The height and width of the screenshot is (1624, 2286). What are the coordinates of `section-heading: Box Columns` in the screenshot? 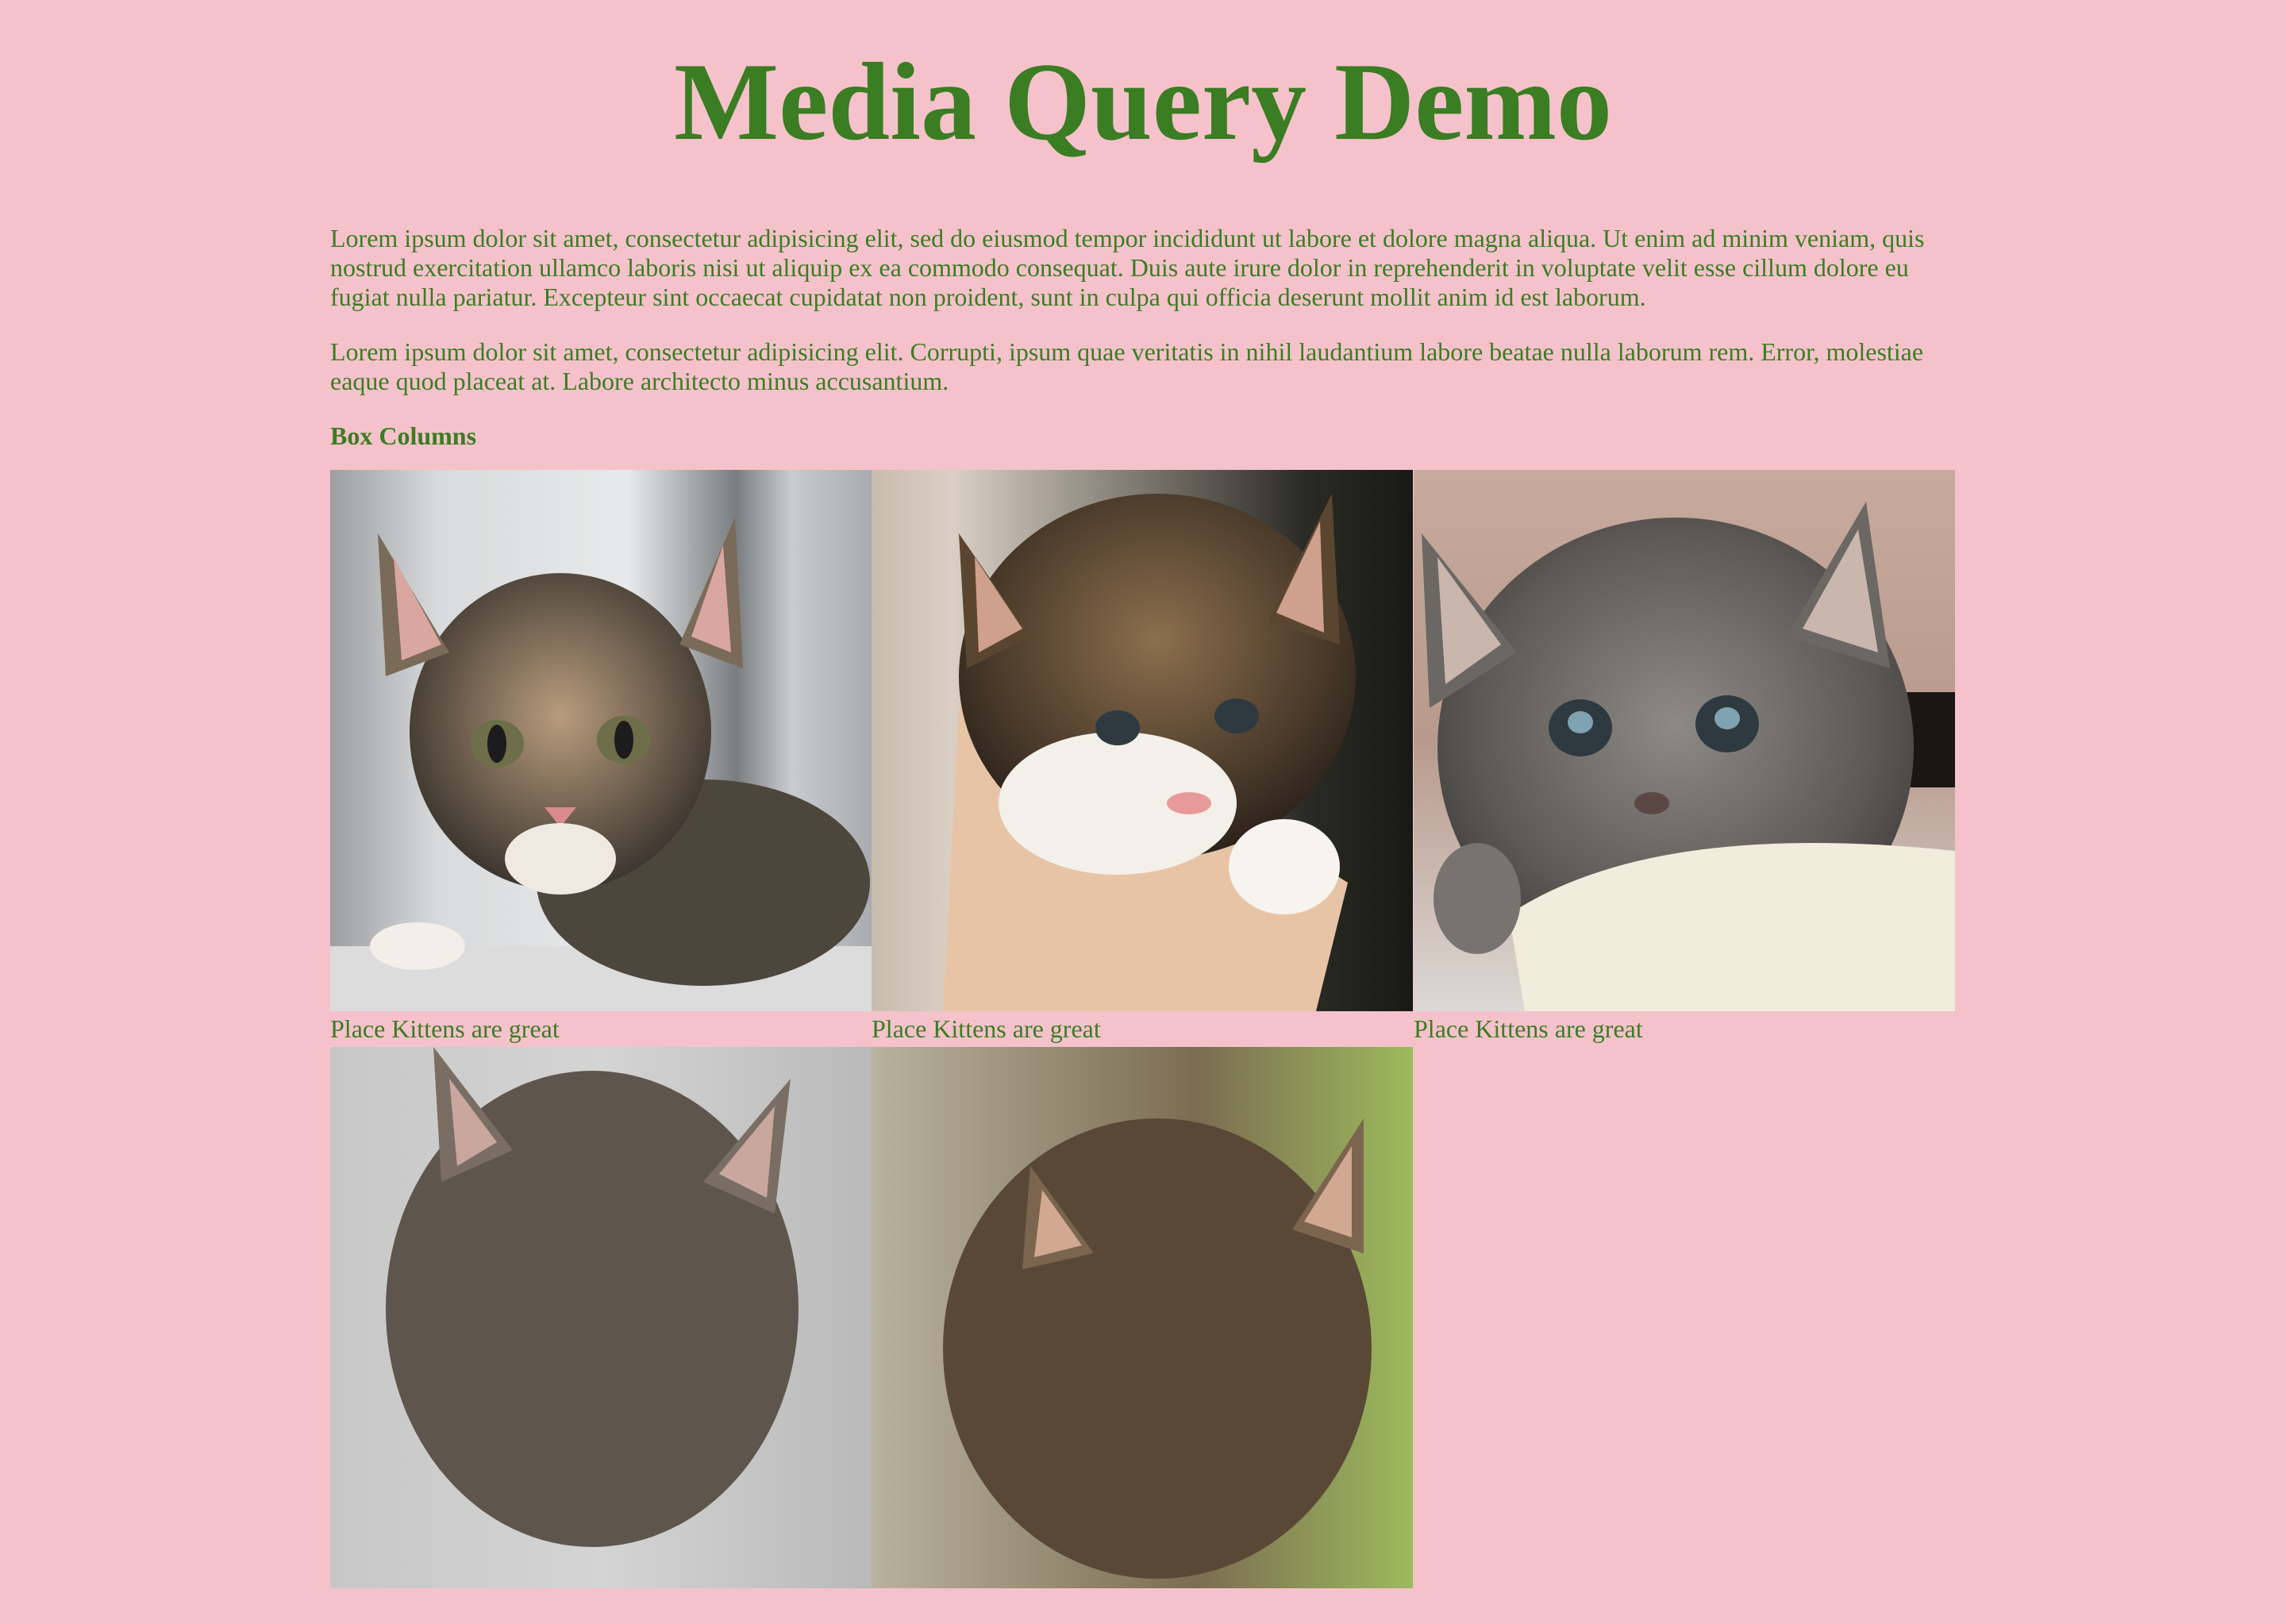 It's located at (403, 435).